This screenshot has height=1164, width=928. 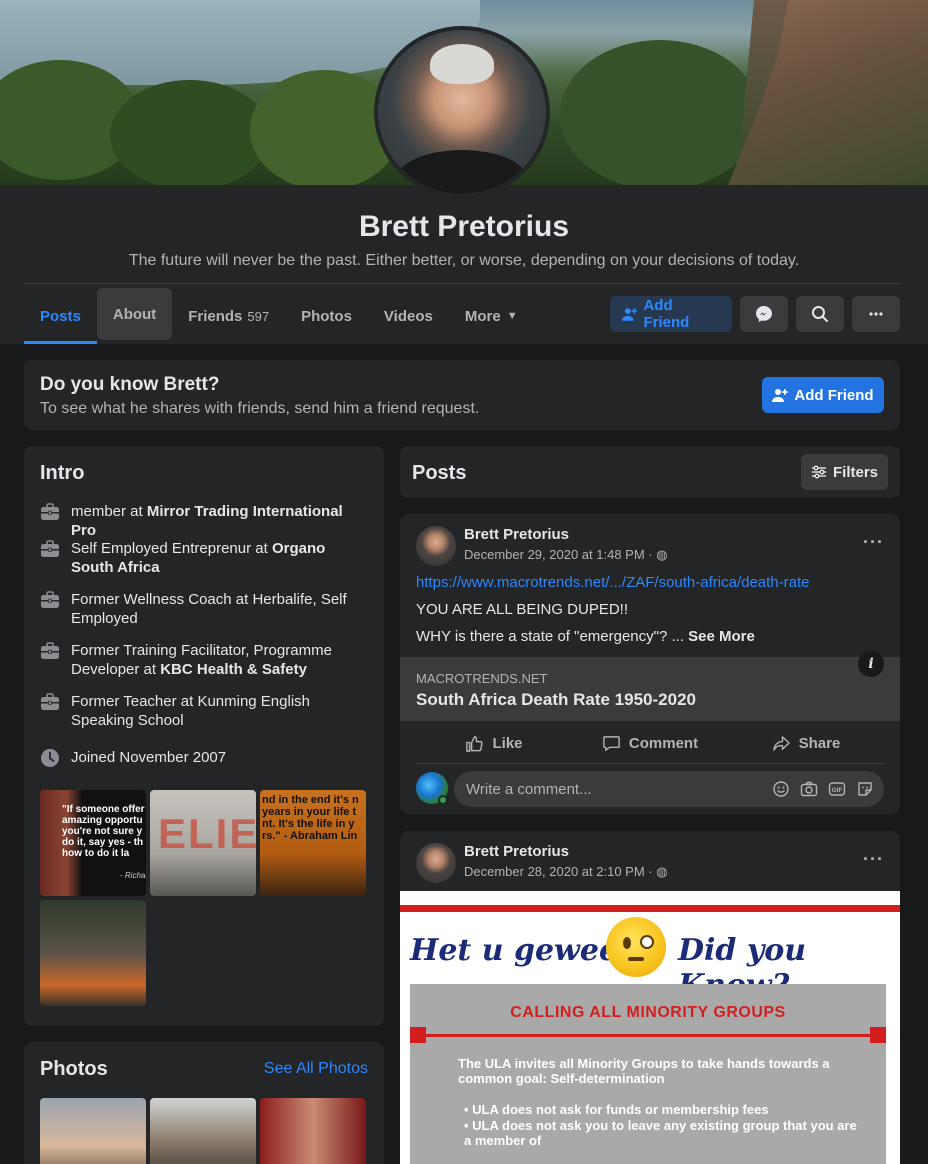 What do you see at coordinates (316, 1069) in the screenshot?
I see `see-all-photos-link: See All Photos` at bounding box center [316, 1069].